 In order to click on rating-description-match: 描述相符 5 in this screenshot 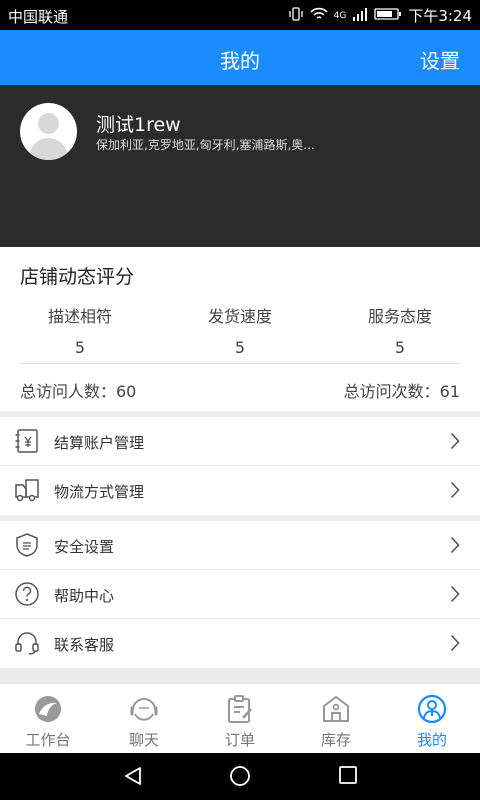, I will do `click(80, 330)`.